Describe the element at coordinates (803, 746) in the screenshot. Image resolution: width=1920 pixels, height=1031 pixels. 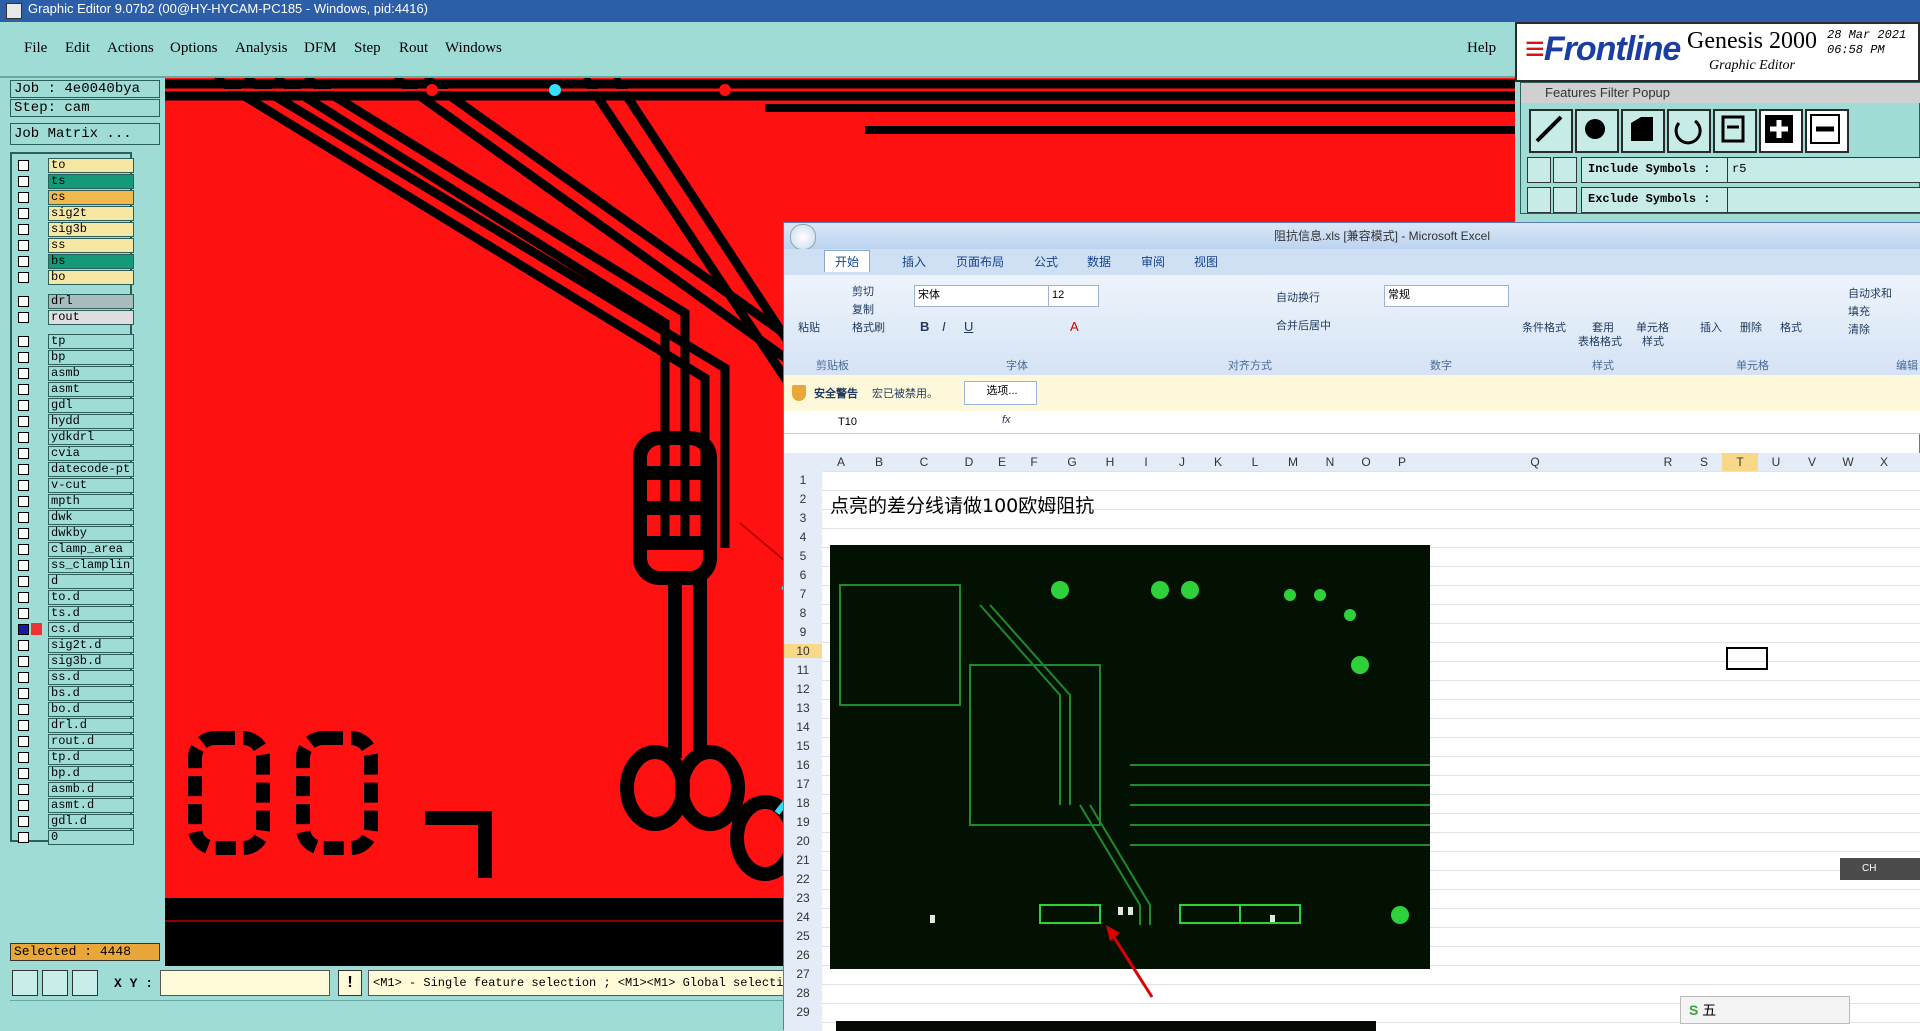
I see `row-header: 15` at that location.